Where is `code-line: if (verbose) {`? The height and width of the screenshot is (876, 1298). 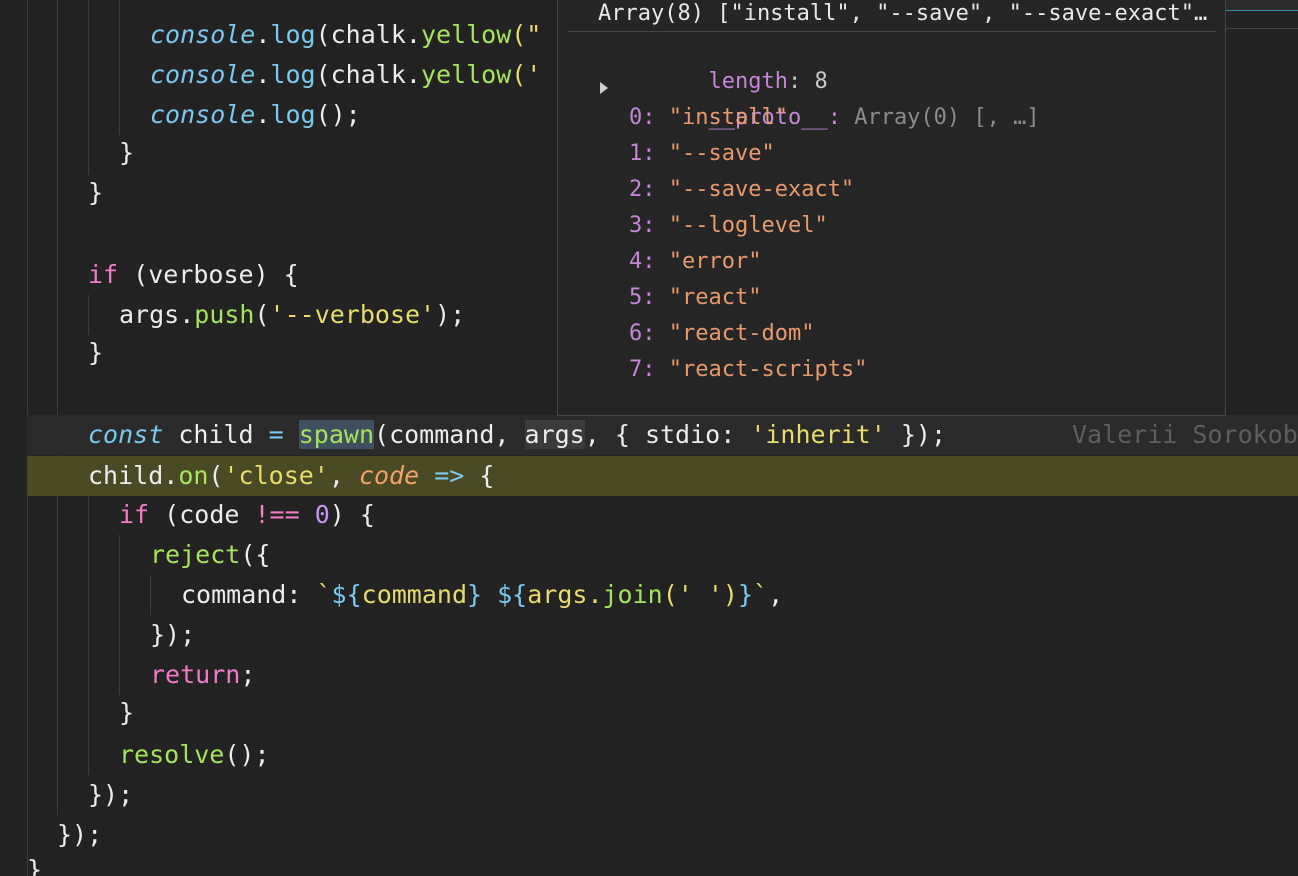 code-line: if (verbose) { is located at coordinates (193, 275).